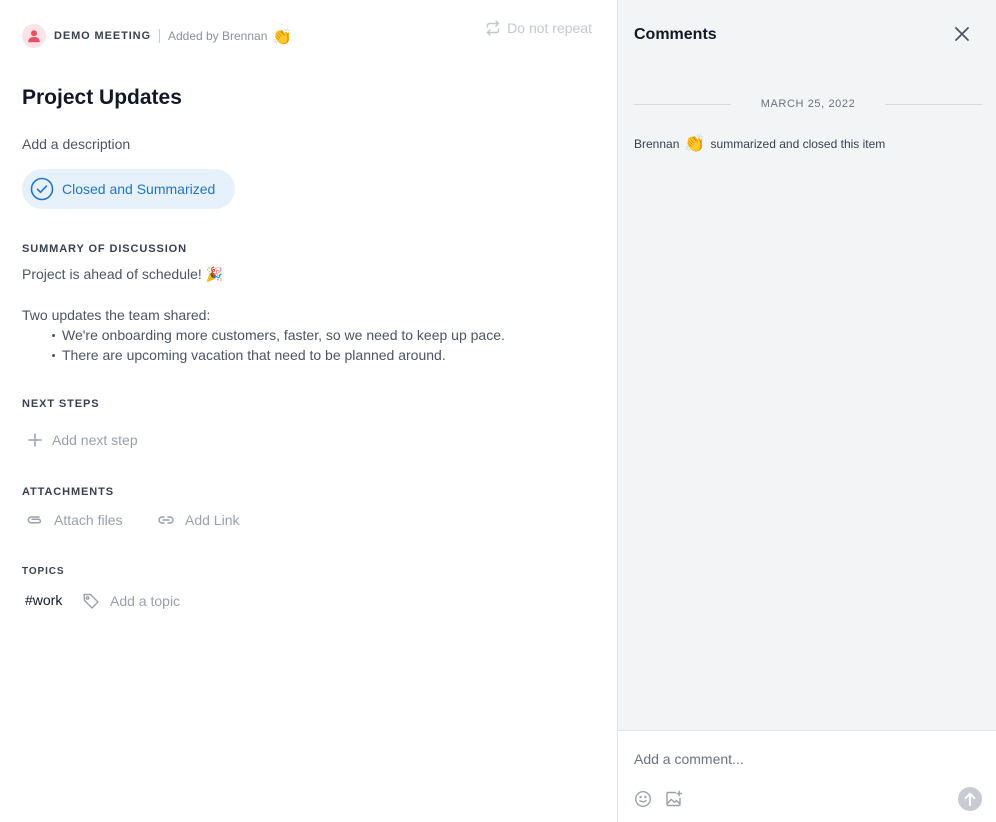  Describe the element at coordinates (549, 28) in the screenshot. I see `repeat-label: Do not repeat` at that location.